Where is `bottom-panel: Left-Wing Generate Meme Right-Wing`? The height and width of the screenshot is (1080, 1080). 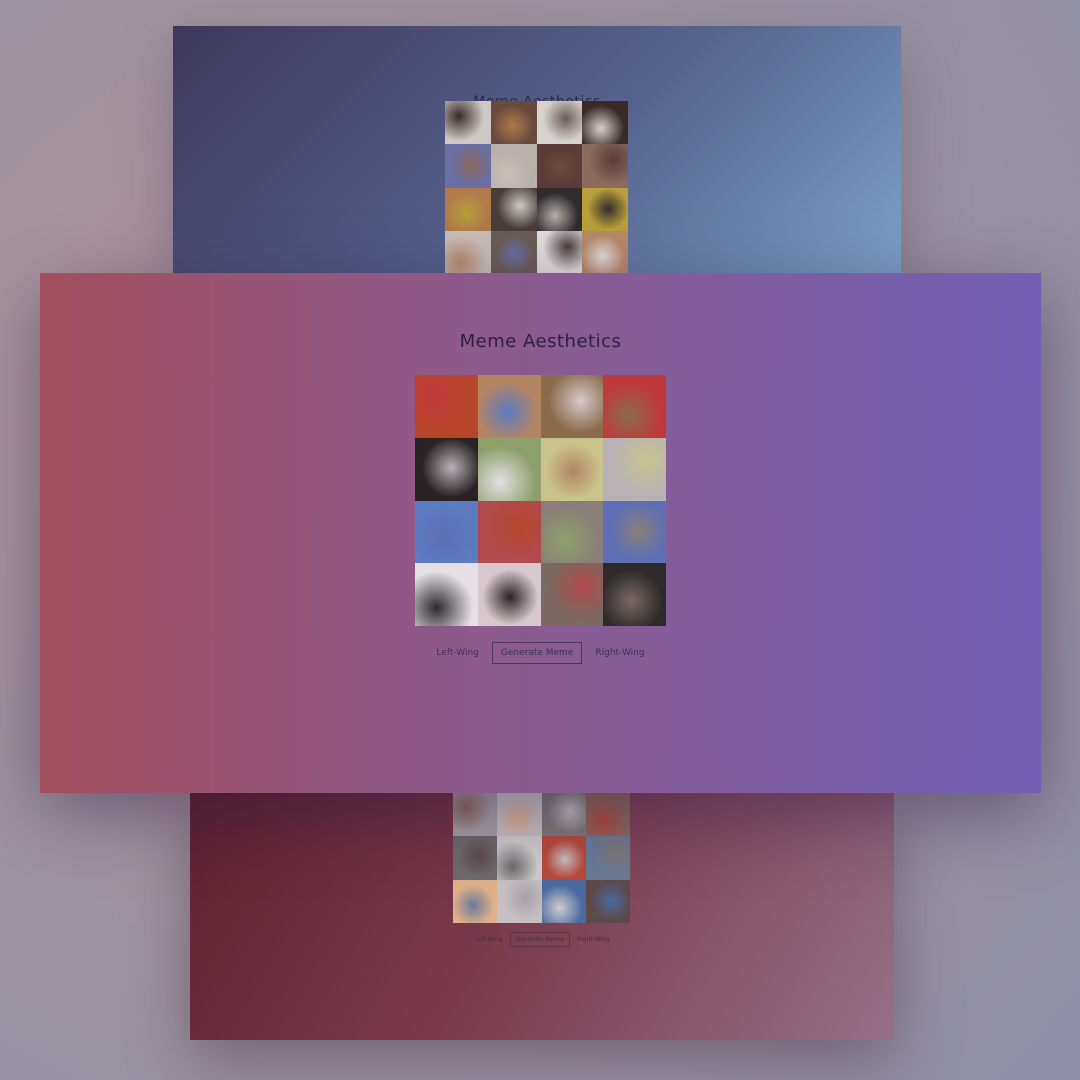
bottom-panel: Left-Wing Generate Meme Right-Wing is located at coordinates (542, 916).